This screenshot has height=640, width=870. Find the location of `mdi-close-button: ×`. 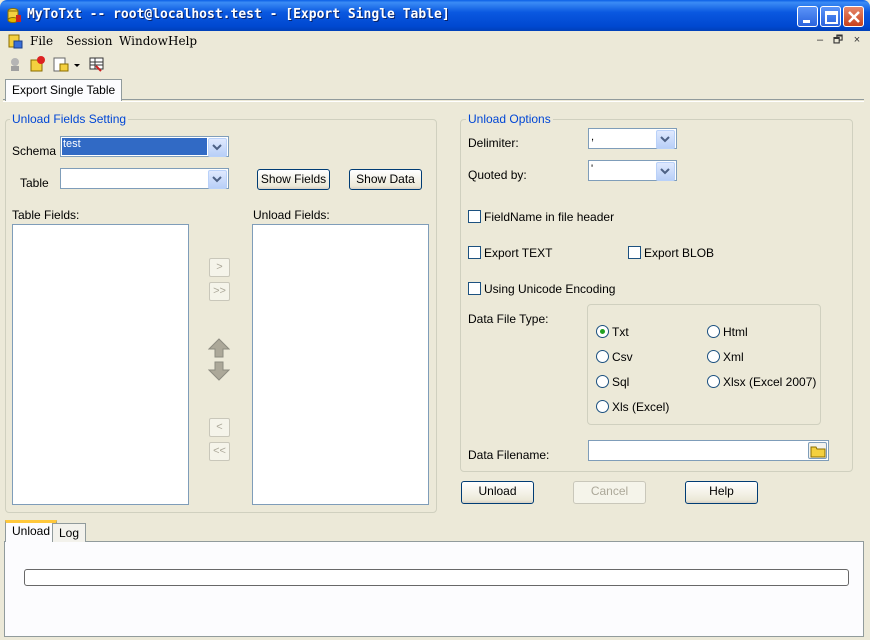

mdi-close-button: × is located at coordinates (857, 40).